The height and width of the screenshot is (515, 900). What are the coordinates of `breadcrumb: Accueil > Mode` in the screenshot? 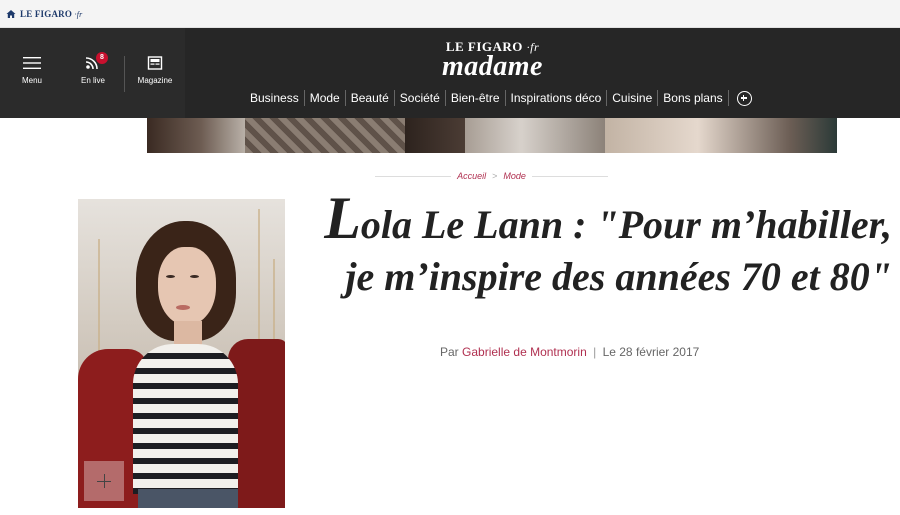 It's located at (492, 176).